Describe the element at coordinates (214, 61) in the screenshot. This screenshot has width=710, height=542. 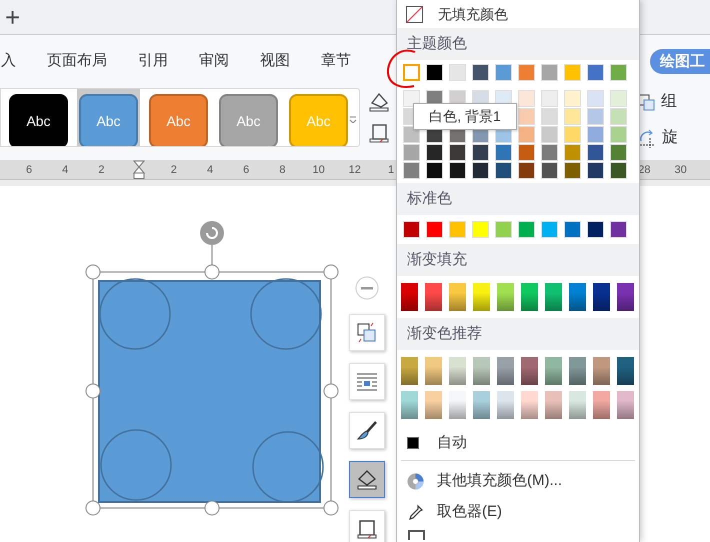
I see `ribbon-tab: 审阅` at that location.